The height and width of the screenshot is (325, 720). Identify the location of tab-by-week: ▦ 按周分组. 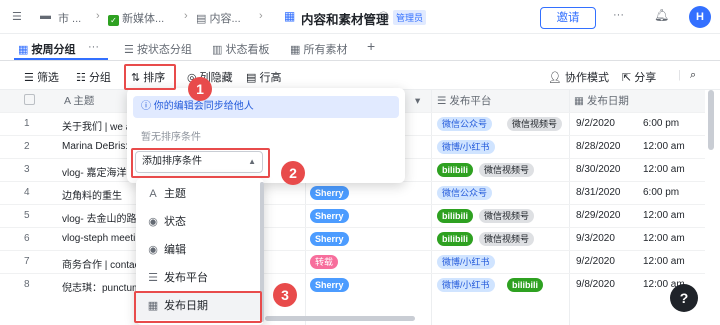
(46, 49).